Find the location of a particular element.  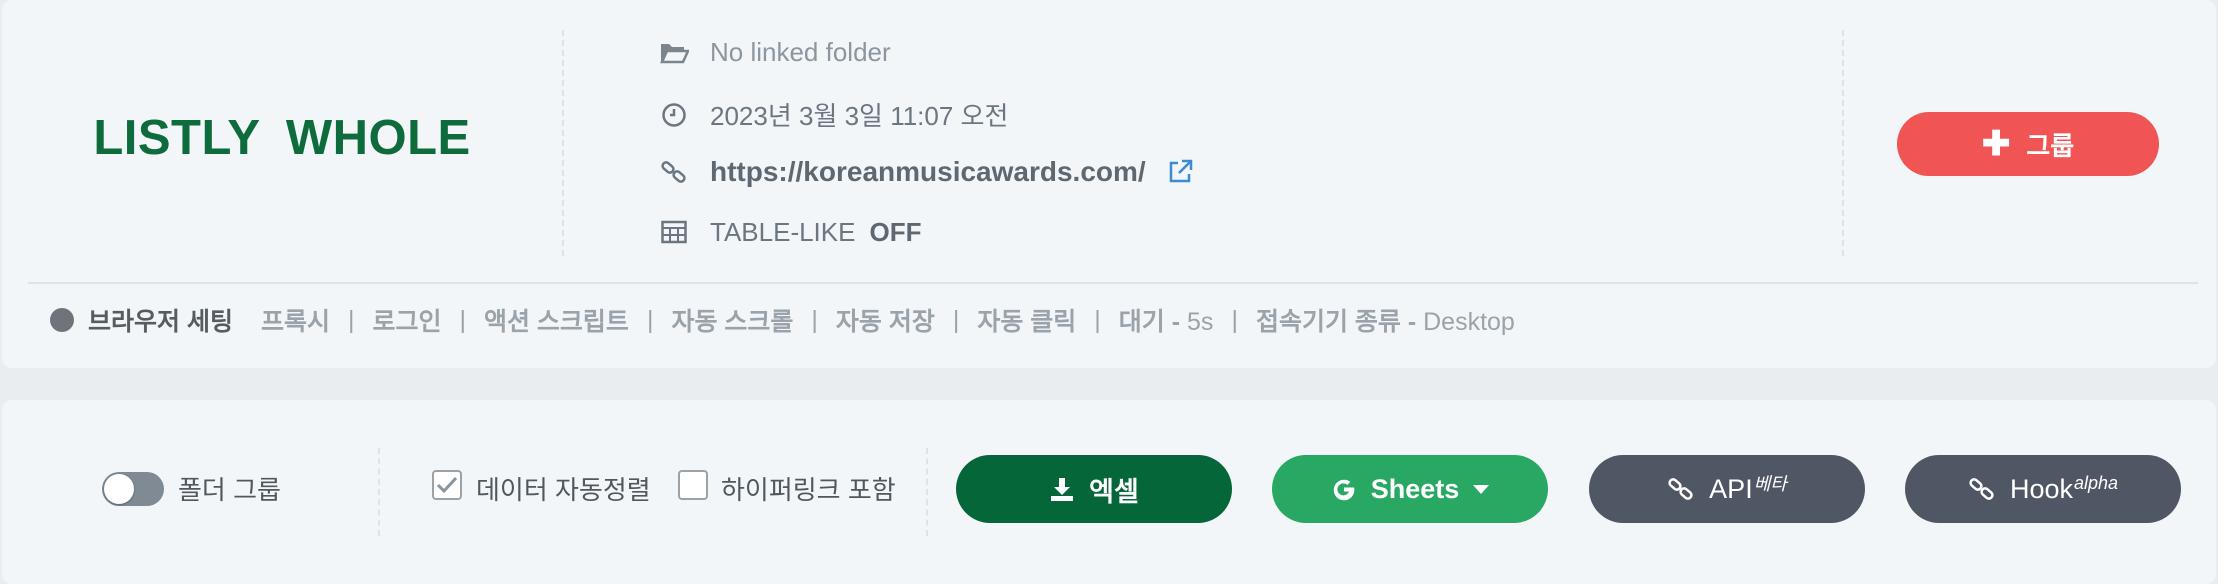

checkmark-icon is located at coordinates (447, 485).